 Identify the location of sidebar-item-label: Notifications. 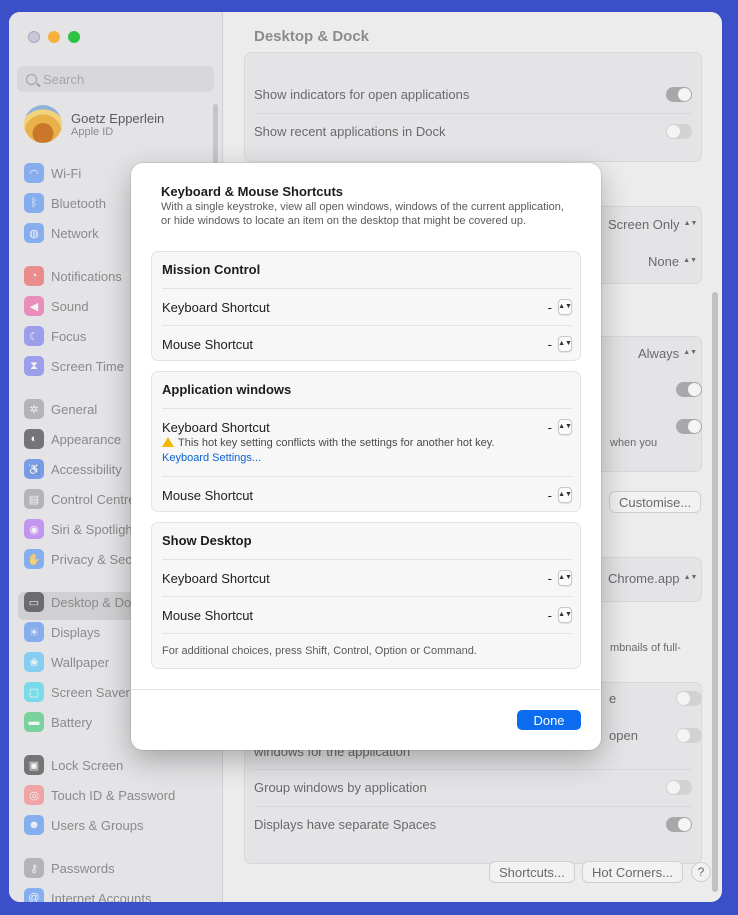
(86, 276).